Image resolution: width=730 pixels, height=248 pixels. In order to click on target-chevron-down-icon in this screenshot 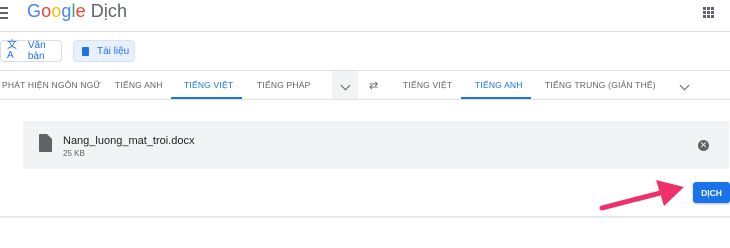, I will do `click(684, 85)`.